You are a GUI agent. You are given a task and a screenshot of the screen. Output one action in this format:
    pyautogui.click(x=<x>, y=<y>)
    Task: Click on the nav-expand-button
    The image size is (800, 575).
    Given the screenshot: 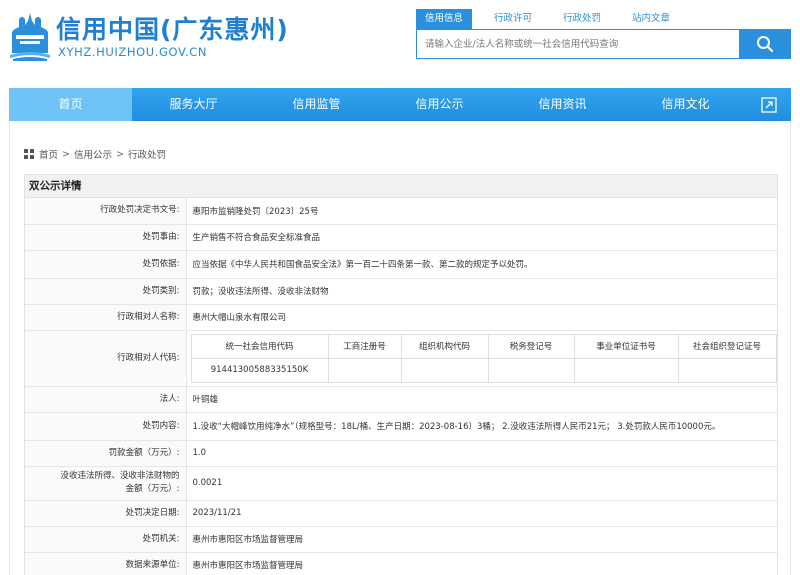 What is the action you would take?
    pyautogui.click(x=769, y=104)
    